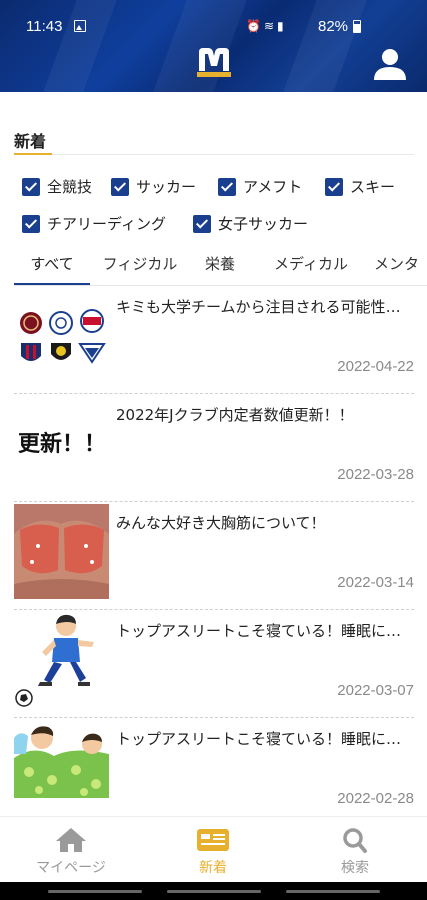  I want to click on app-header: 11:43 ⏰≋▮ 82%, so click(213, 46).